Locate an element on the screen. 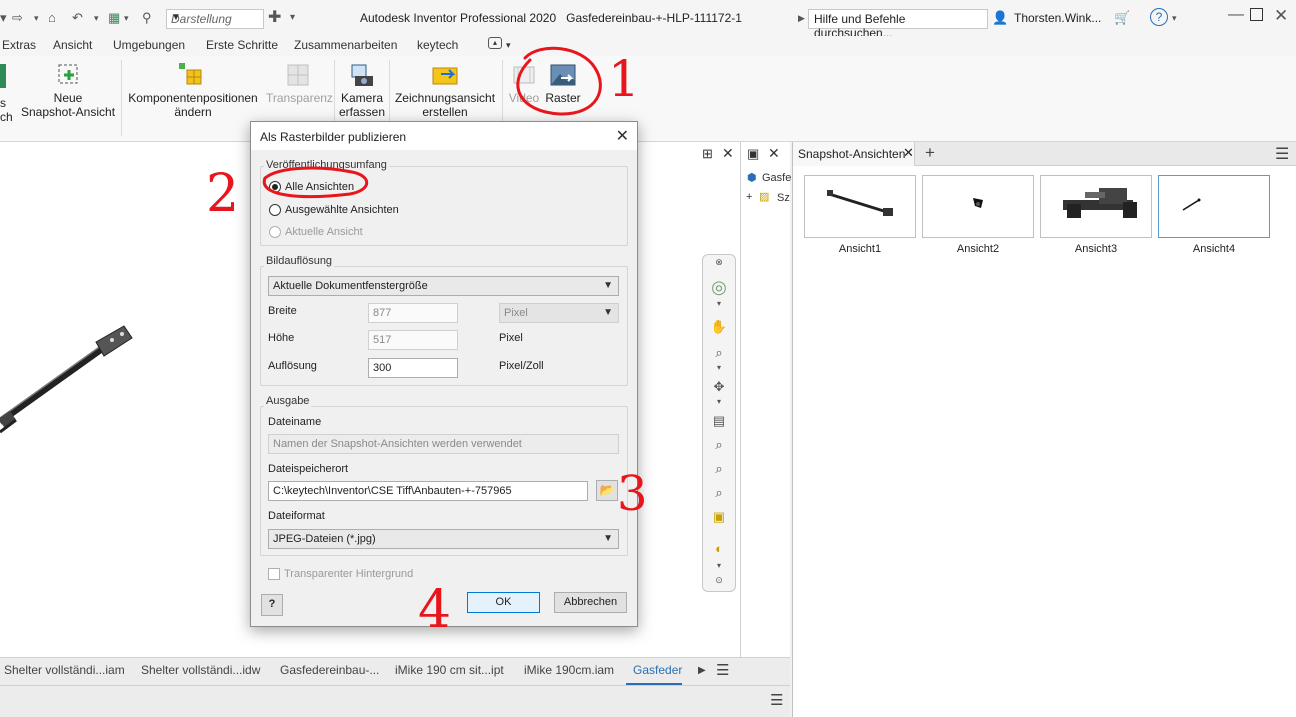 This screenshot has height=717, width=1296. annotation-circle-raster is located at coordinates (559, 81).